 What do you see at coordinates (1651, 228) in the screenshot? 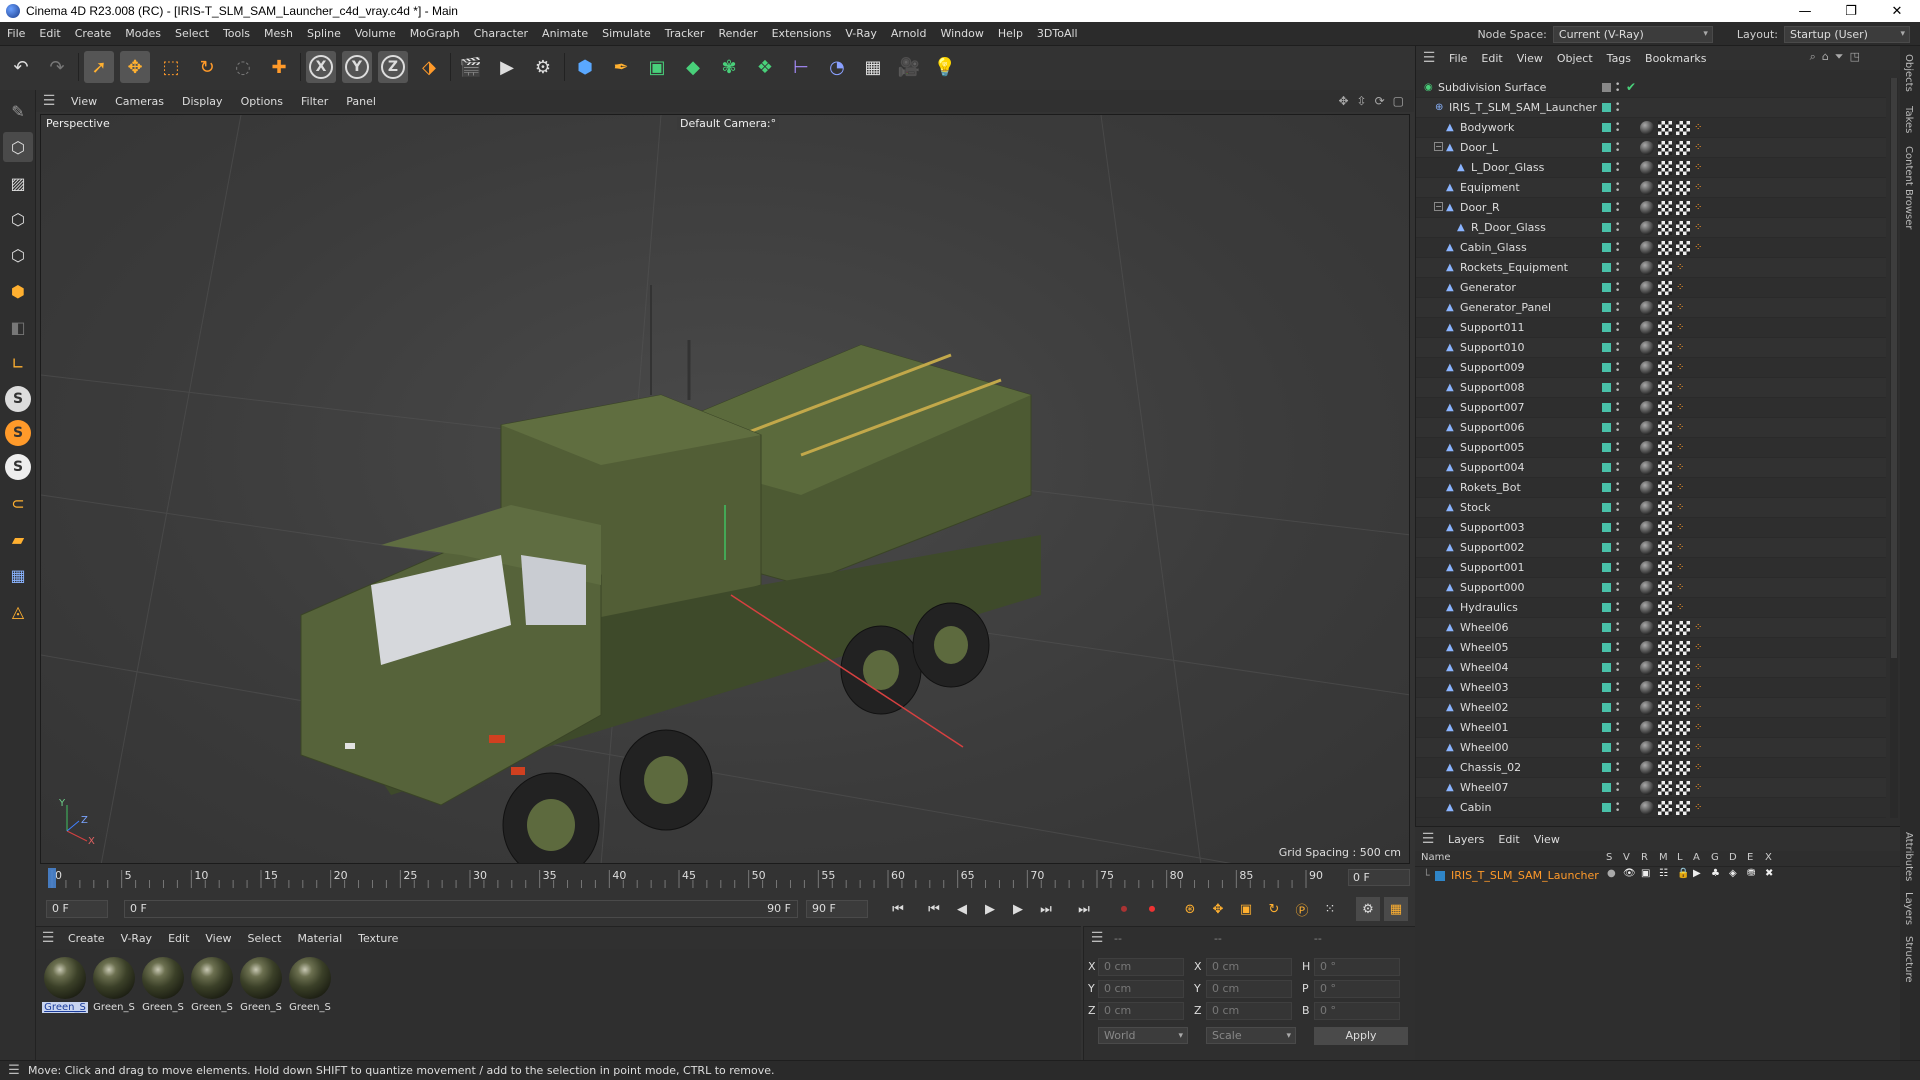
I see `object-row: ▲ R_Door_Glass • • ⁘` at bounding box center [1651, 228].